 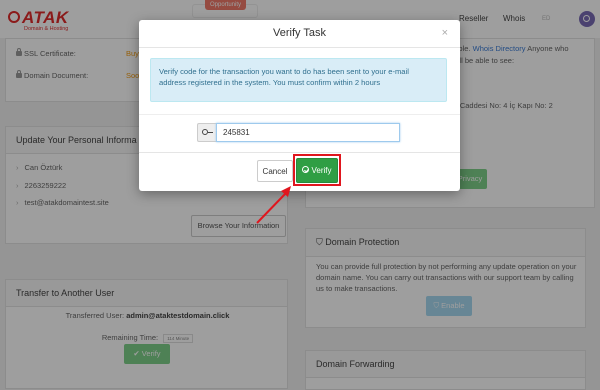 What do you see at coordinates (273, 205) in the screenshot?
I see `annotation-arrow` at bounding box center [273, 205].